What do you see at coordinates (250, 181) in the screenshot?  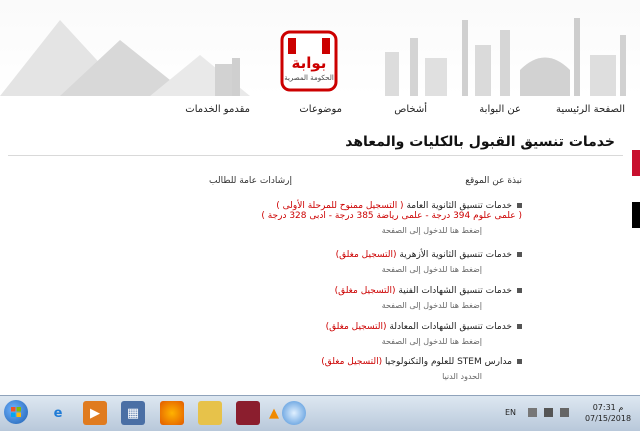 I see `student-guide-link: إرشادات عامة للطالب` at bounding box center [250, 181].